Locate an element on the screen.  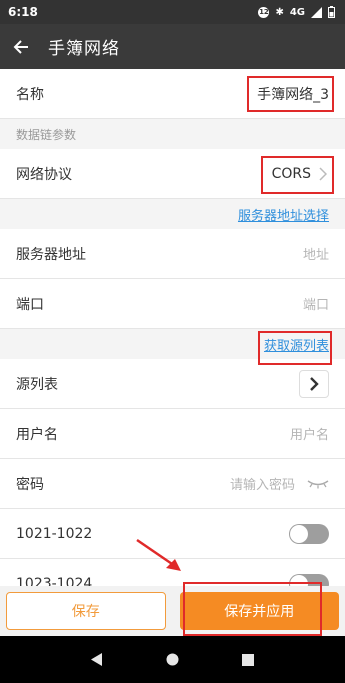
section-header: 数据链参数 is located at coordinates (172, 134).